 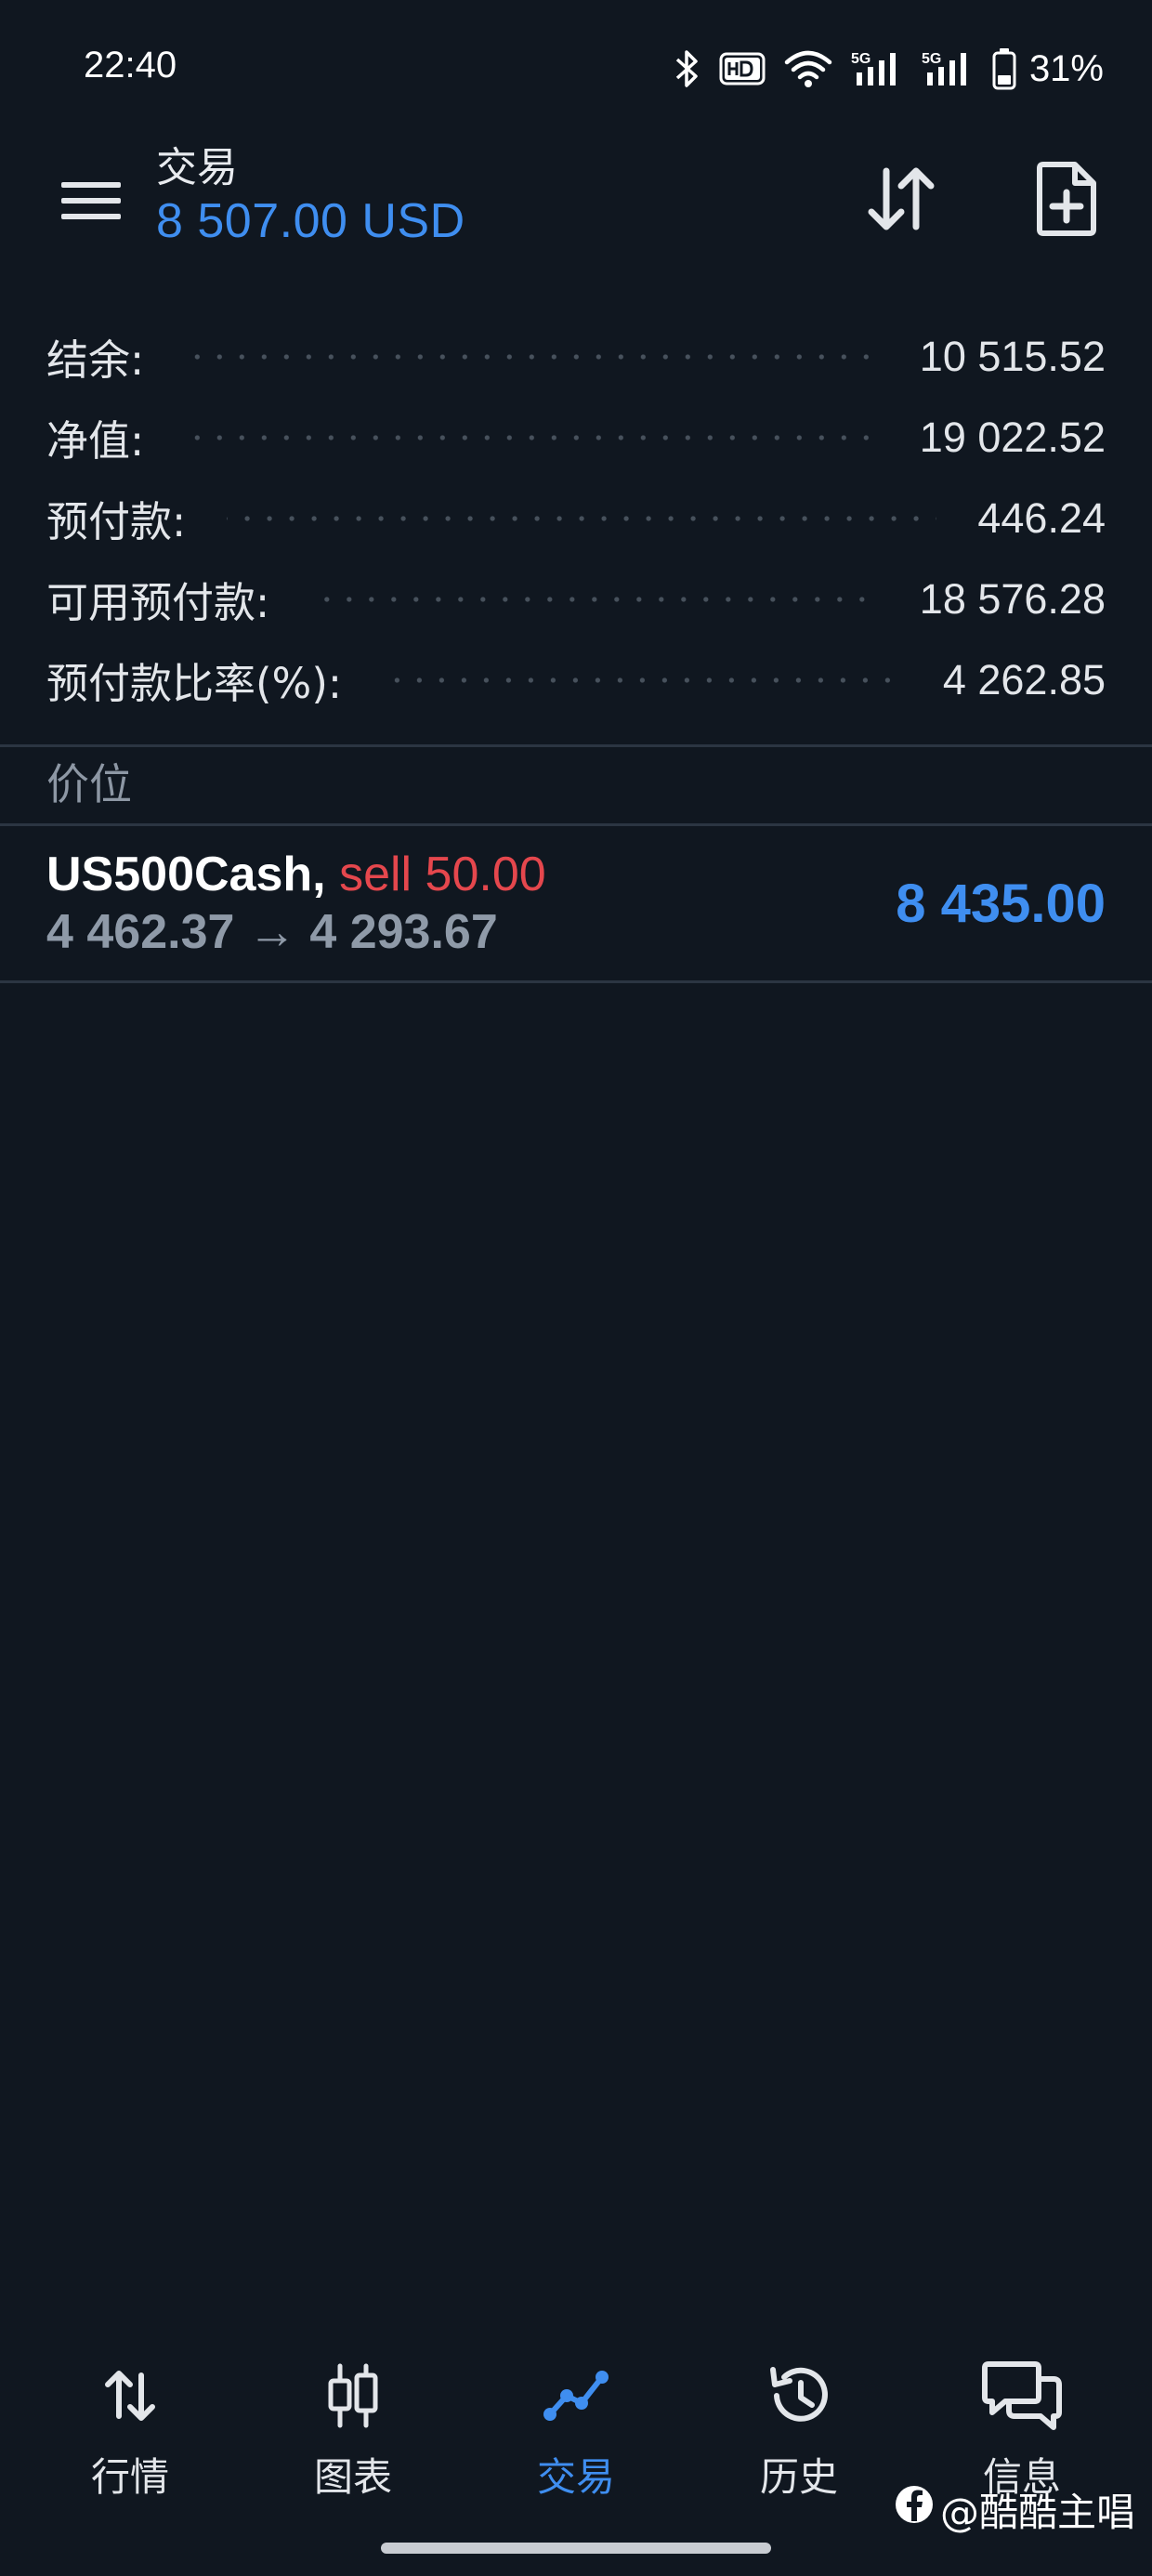 What do you see at coordinates (1038, 2512) in the screenshot?
I see `watermark-text: @酷酷主唱` at bounding box center [1038, 2512].